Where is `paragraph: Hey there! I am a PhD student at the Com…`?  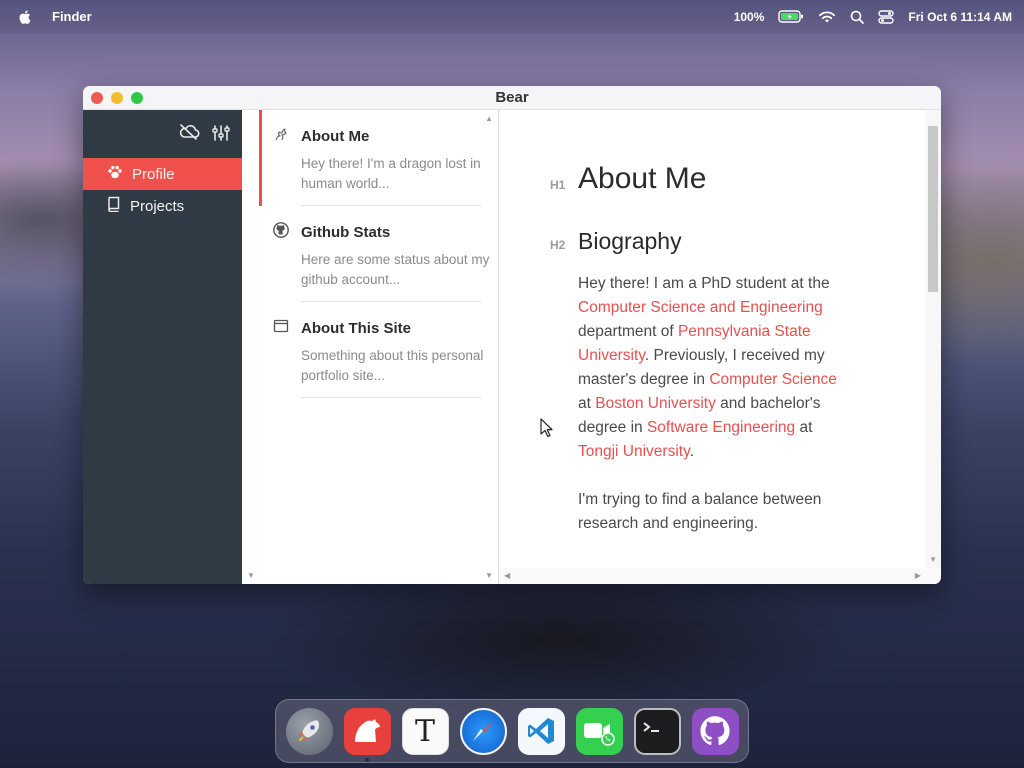 paragraph: Hey there! I am a PhD student at the Com… is located at coordinates (716, 368).